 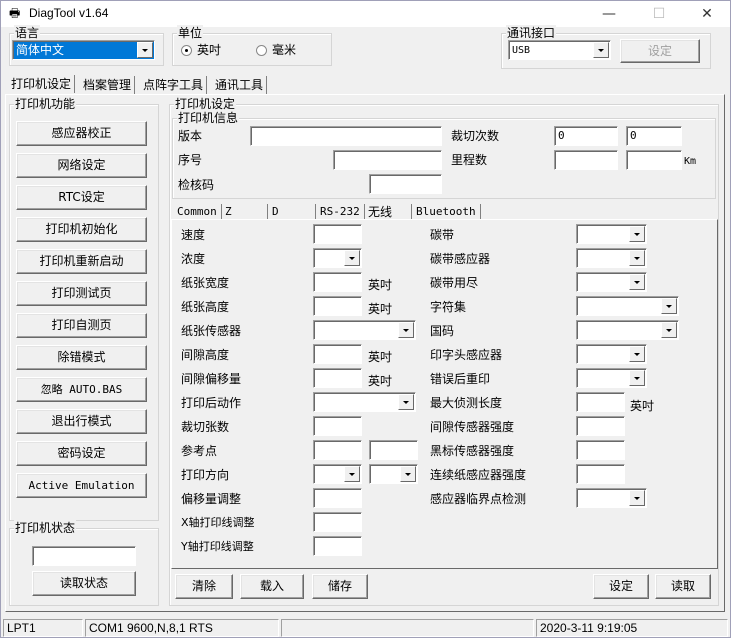 What do you see at coordinates (205, 427) in the screenshot?
I see `cut-pieces-label: 裁切张数` at bounding box center [205, 427].